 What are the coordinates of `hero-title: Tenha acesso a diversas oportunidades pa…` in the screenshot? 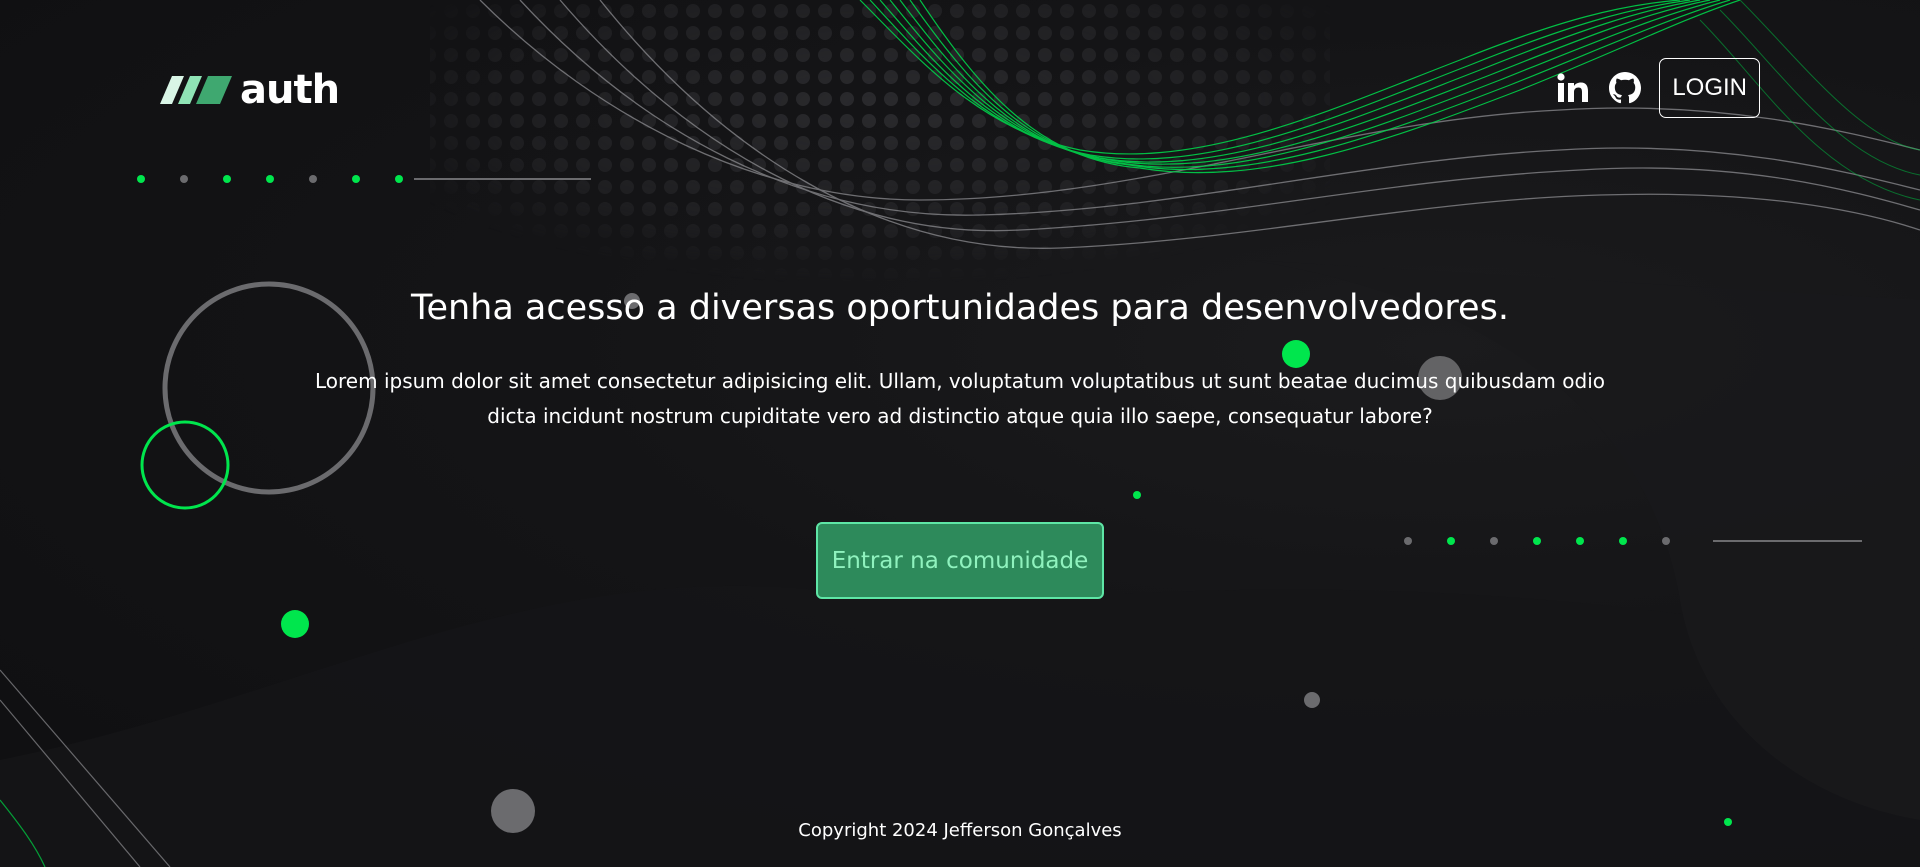 It's located at (960, 308).